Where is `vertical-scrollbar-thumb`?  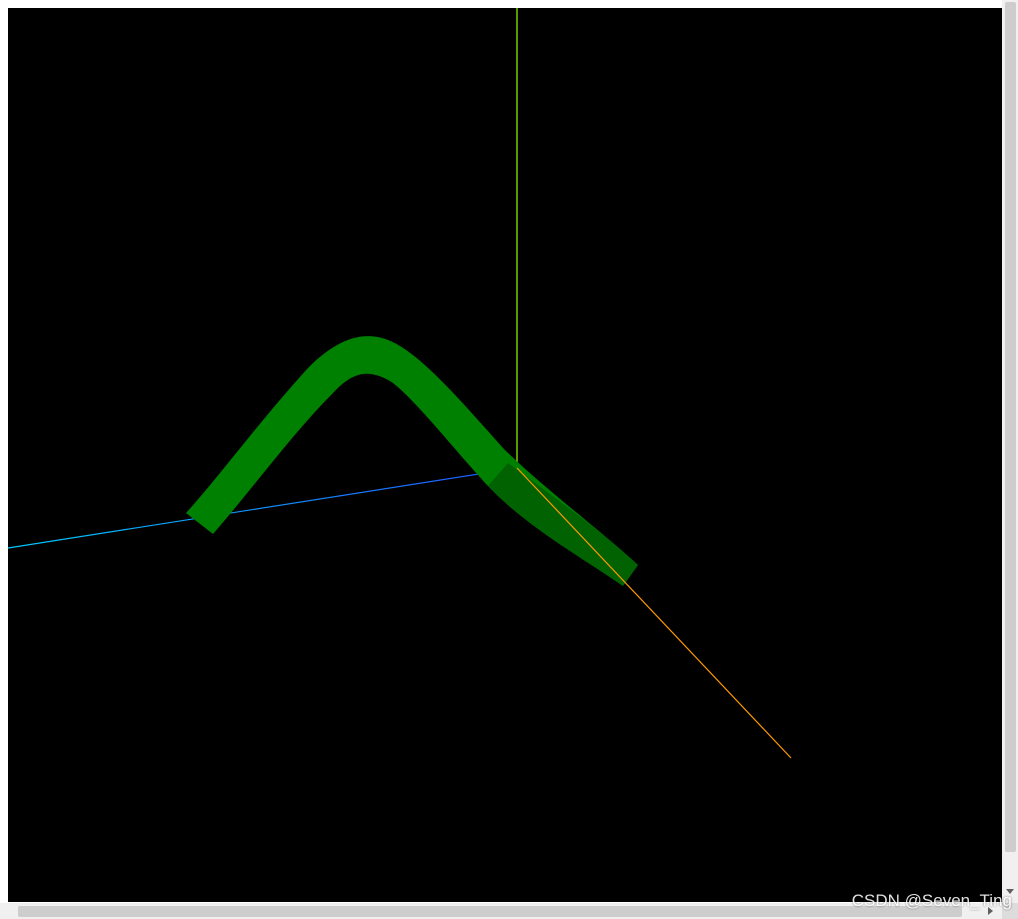
vertical-scrollbar-thumb is located at coordinates (1010, 427).